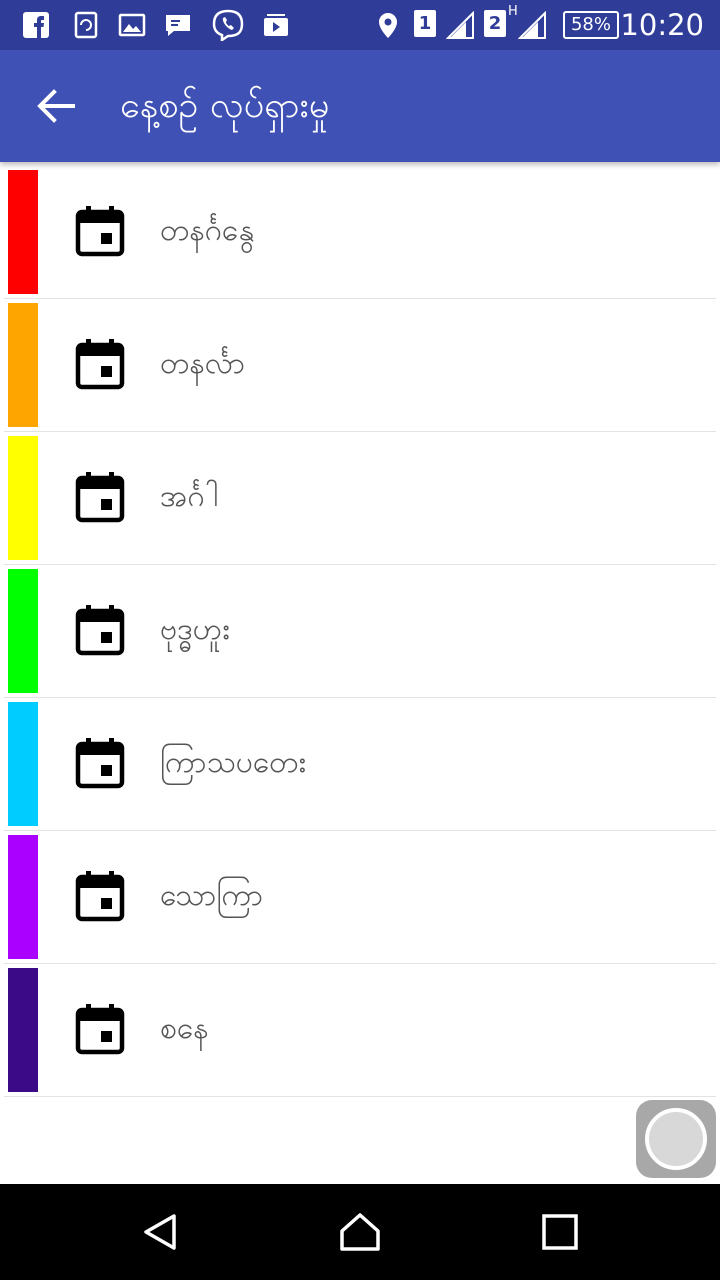  What do you see at coordinates (228, 25) in the screenshot?
I see `viber-icon` at bounding box center [228, 25].